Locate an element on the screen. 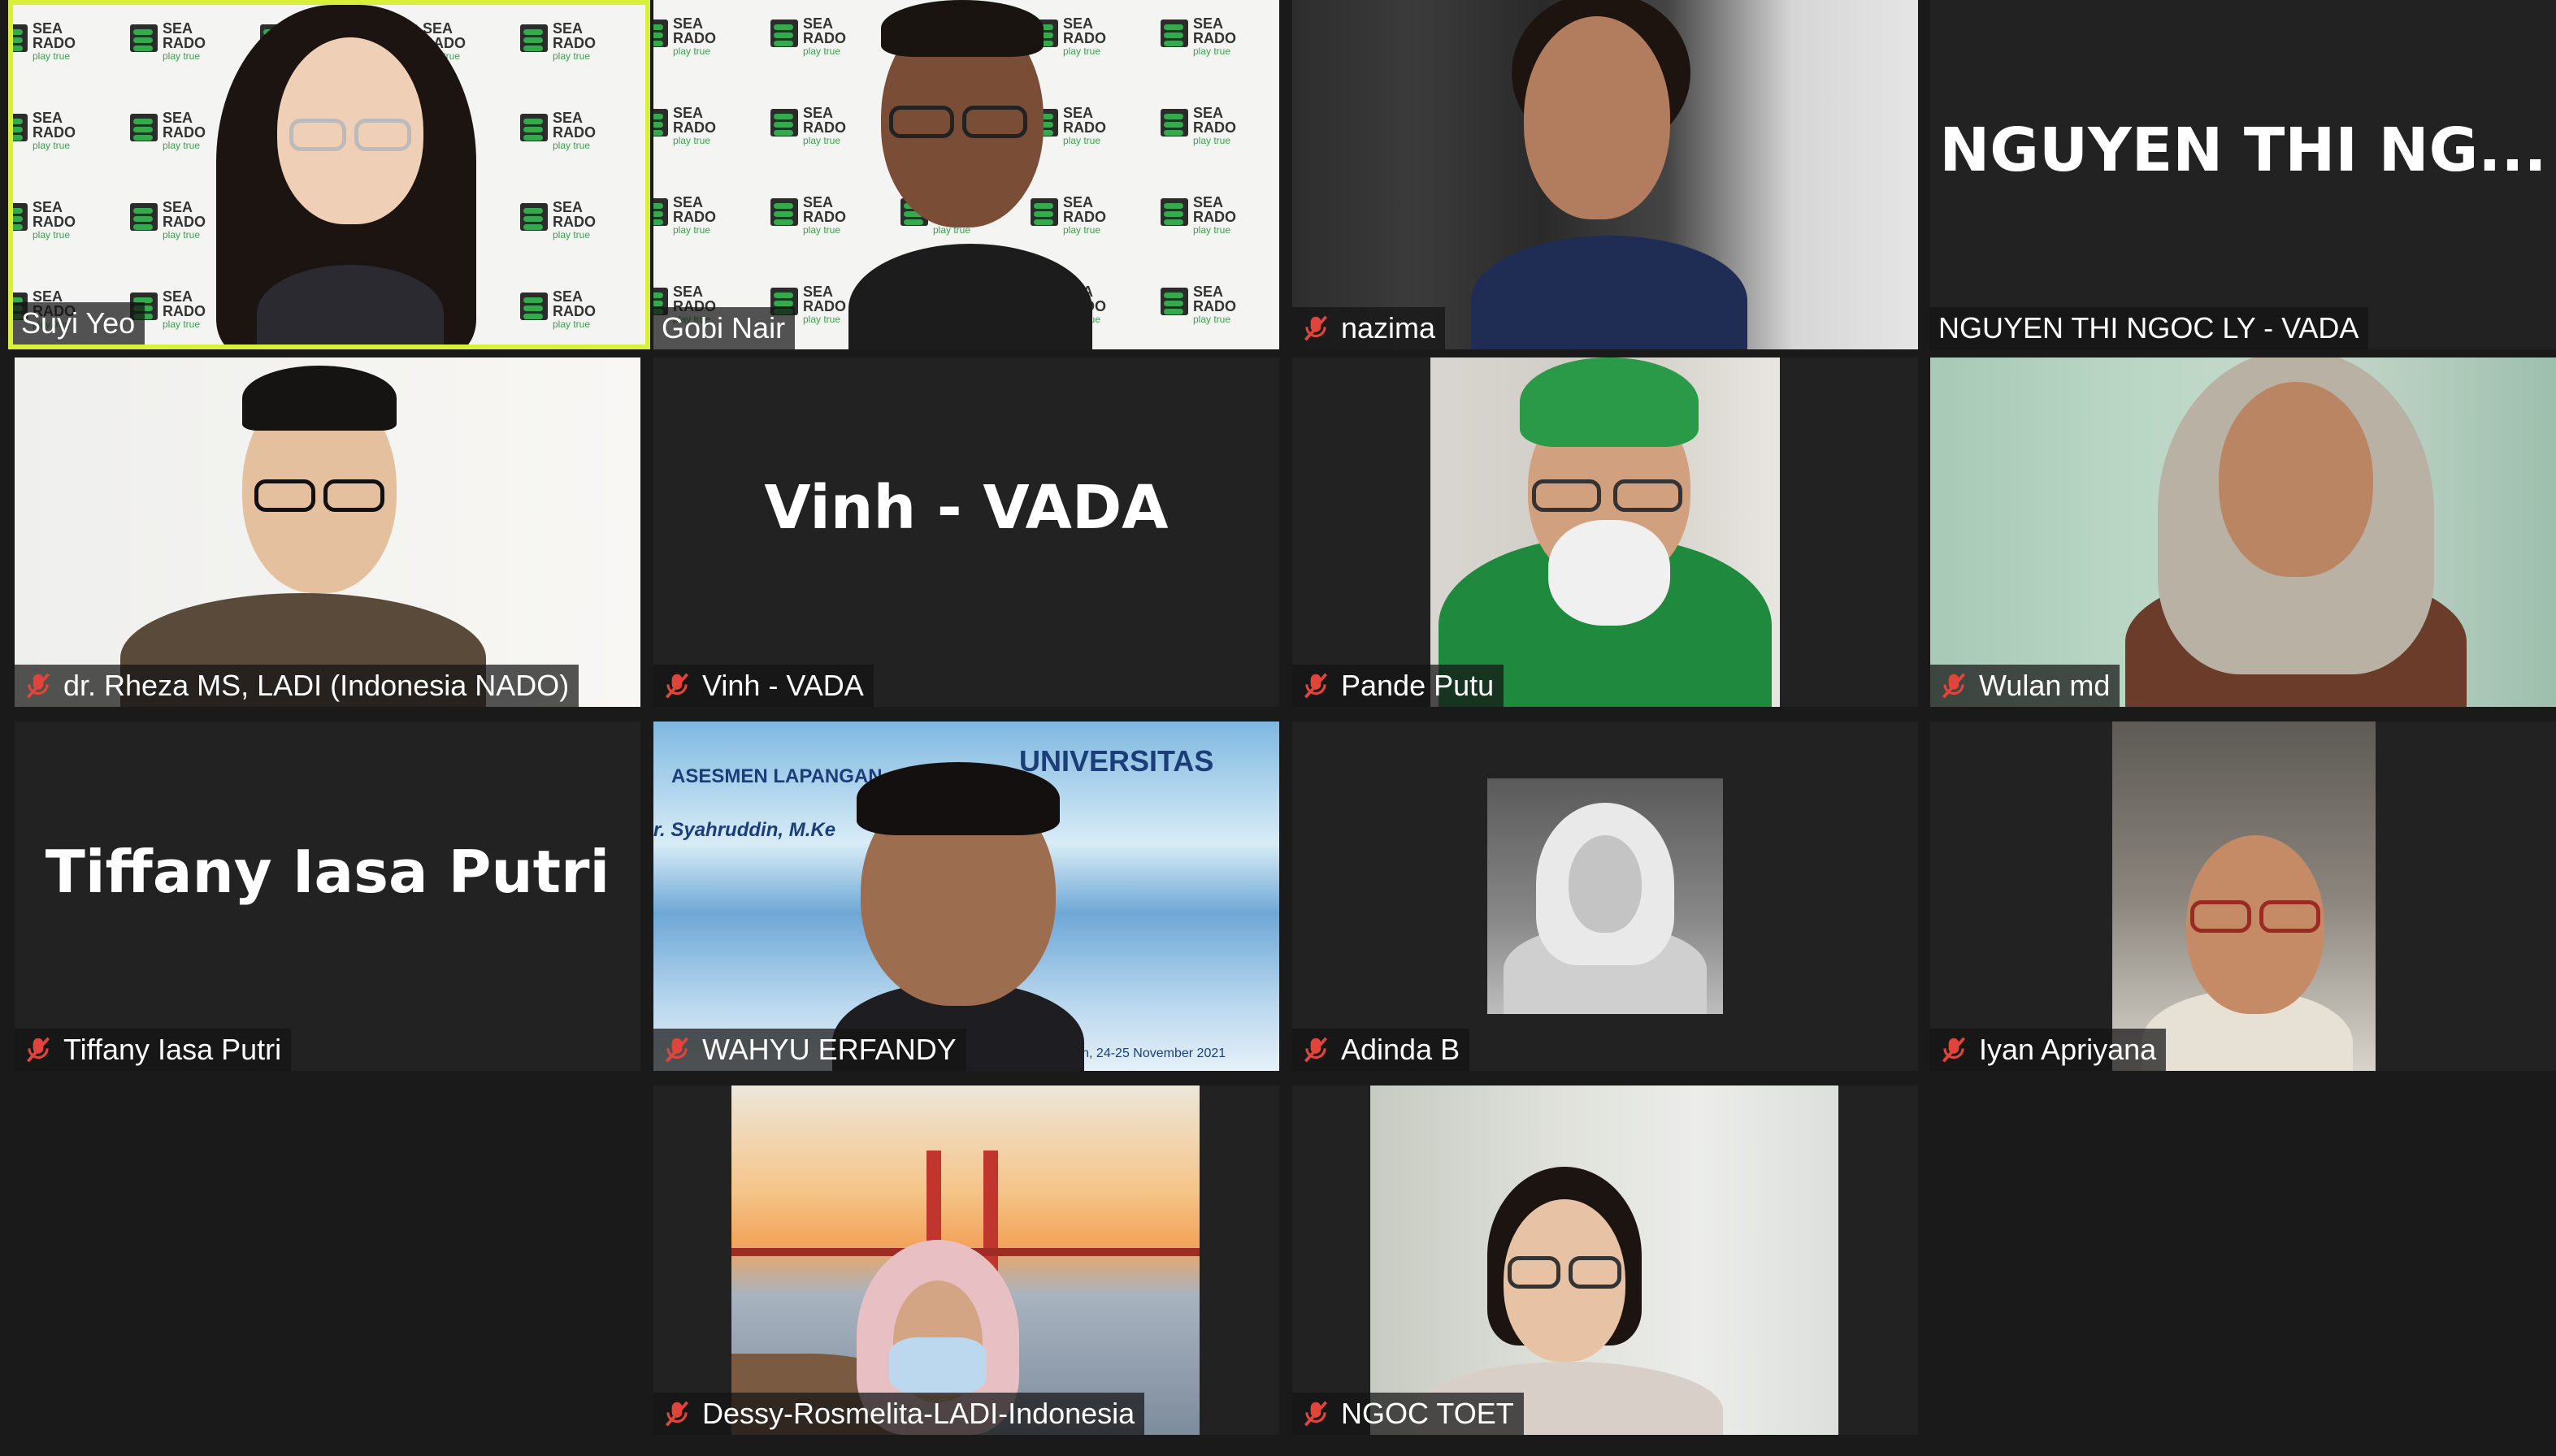 The width and height of the screenshot is (2556, 1456). participant-name: WAHYU ERFANDY is located at coordinates (829, 1050).